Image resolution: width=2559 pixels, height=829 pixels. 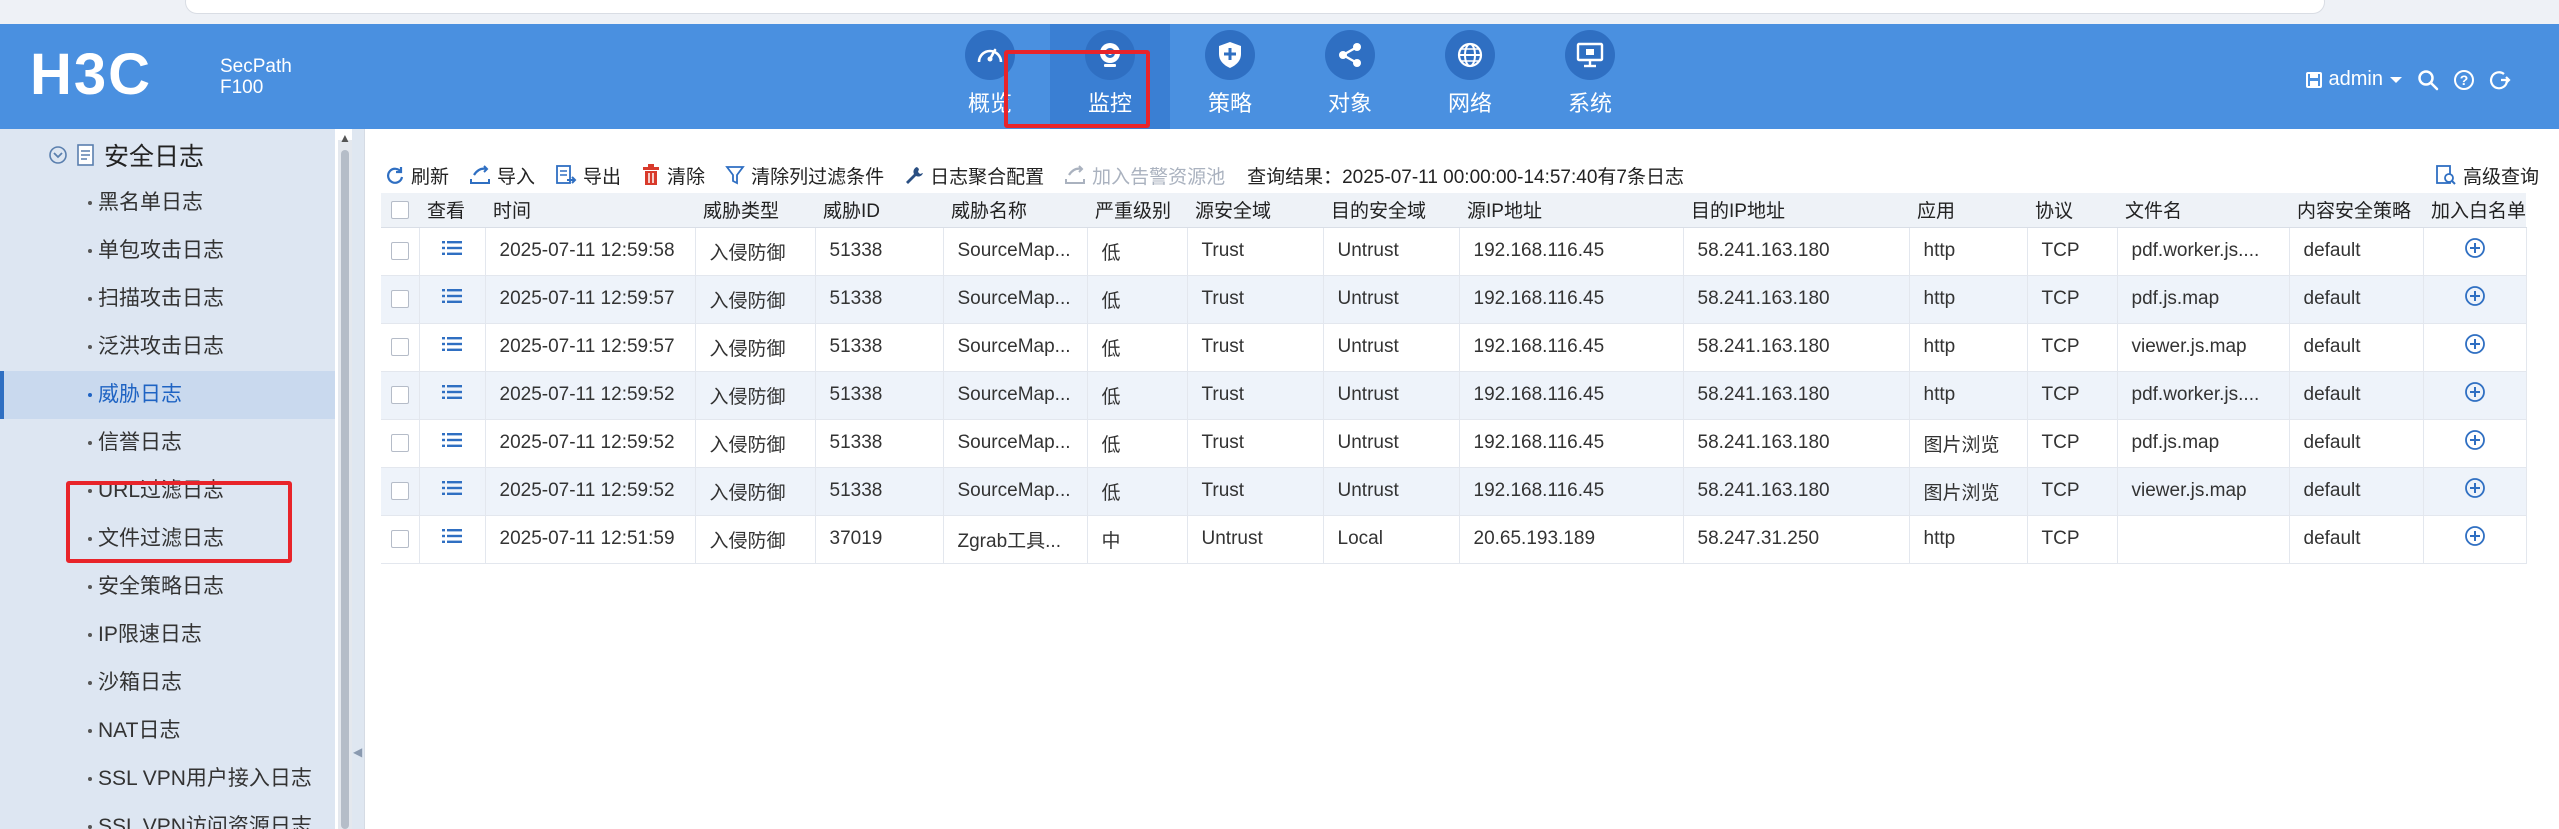 I want to click on cell-源安全域: Trust, so click(x=1255, y=347).